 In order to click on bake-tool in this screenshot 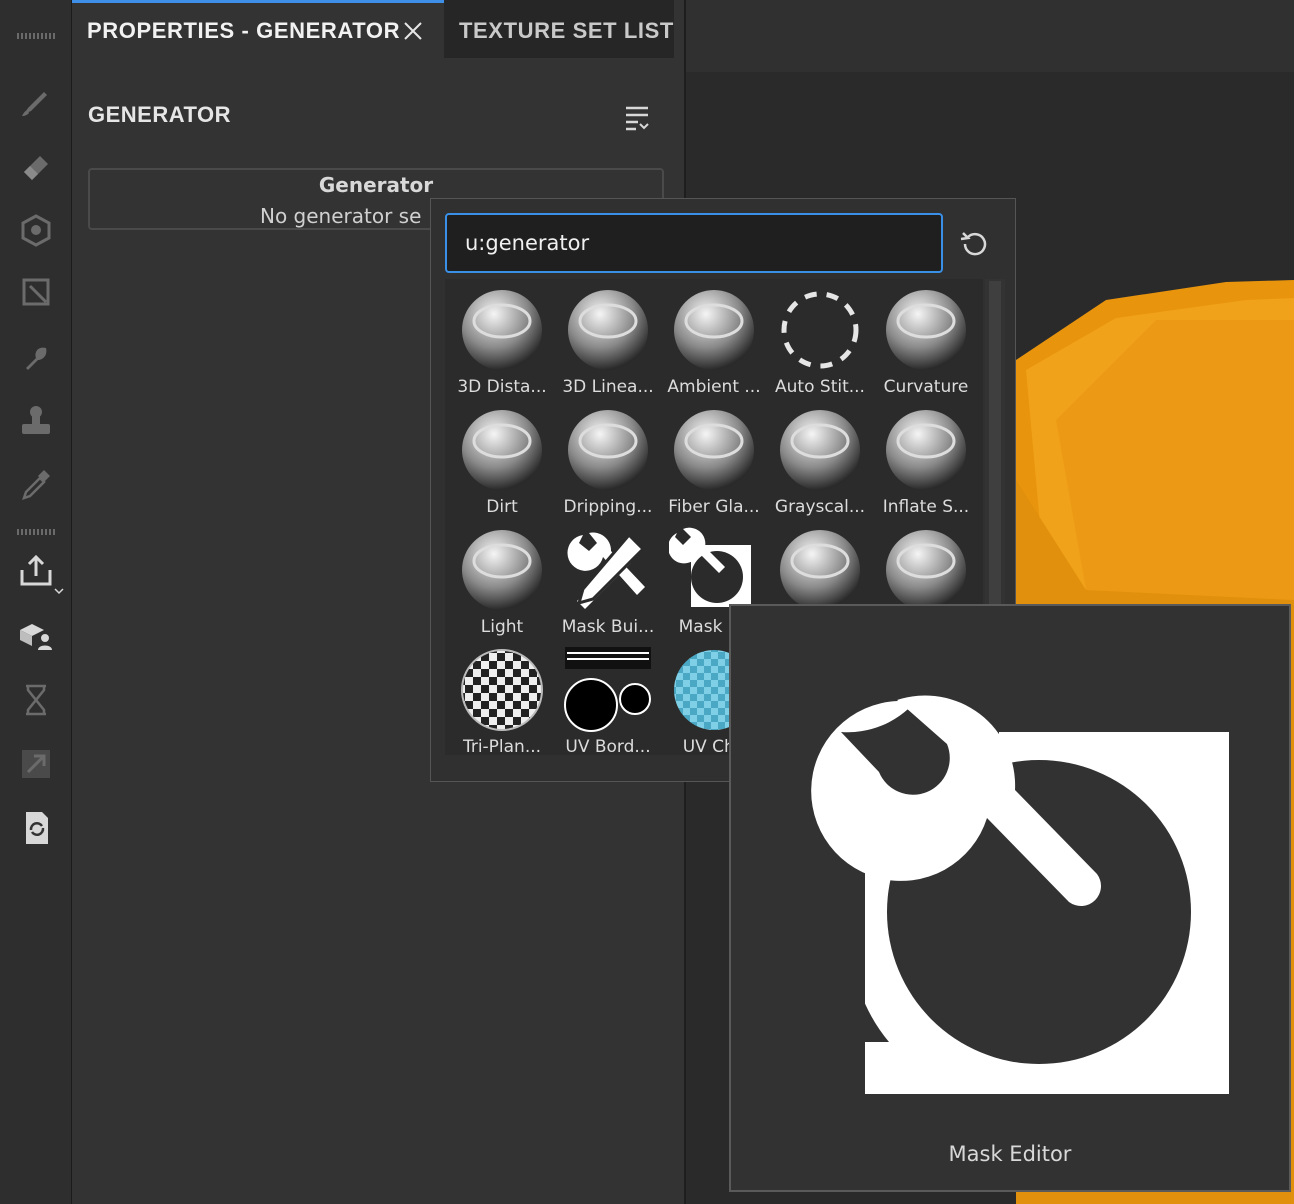, I will do `click(36, 636)`.